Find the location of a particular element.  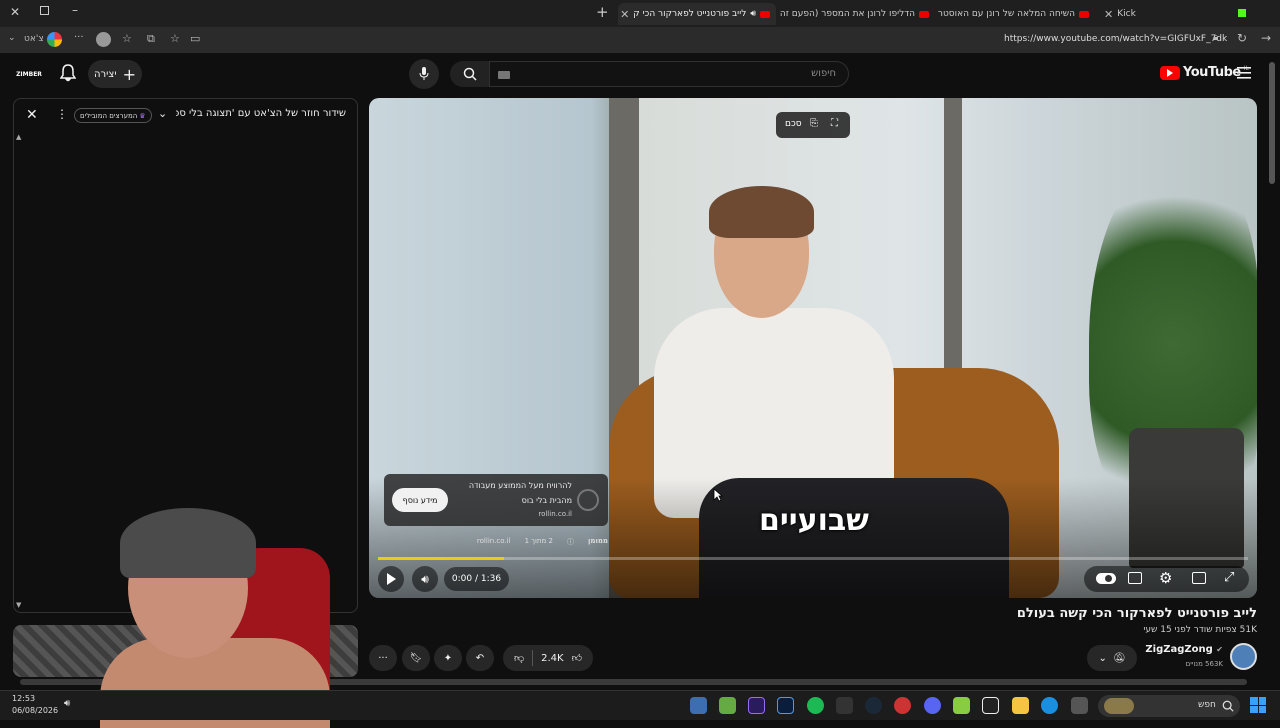

person-hair is located at coordinates (761, 212).